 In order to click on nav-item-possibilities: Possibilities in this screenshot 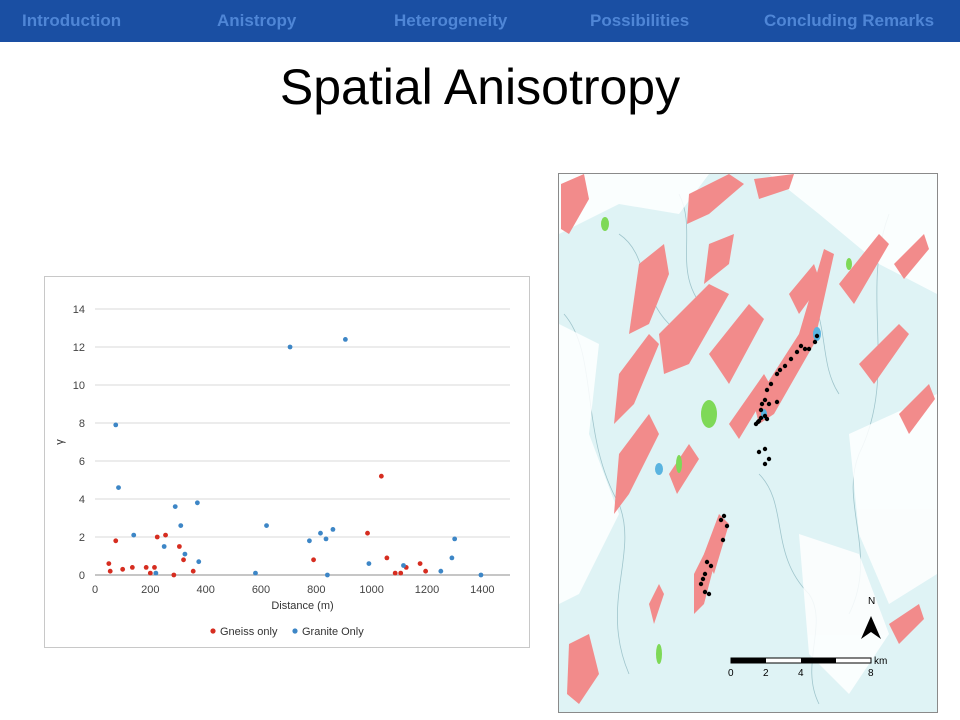, I will do `click(639, 21)`.